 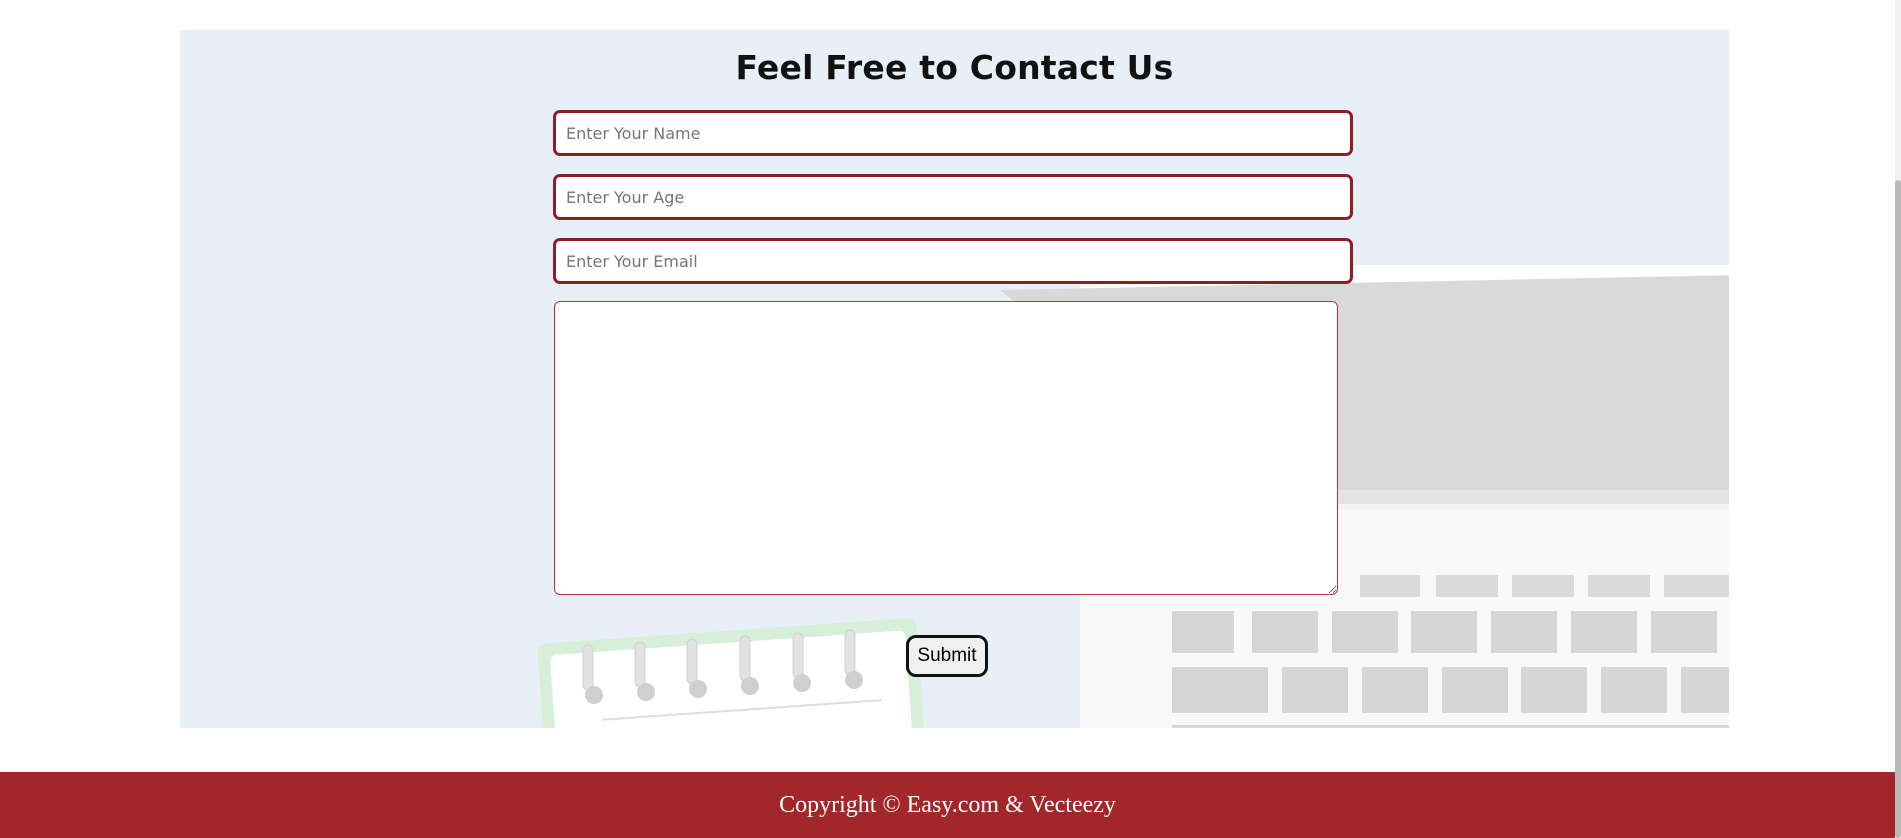 I want to click on copyright-text: Copyright © Easy.com & Vecteezy, so click(x=947, y=804).